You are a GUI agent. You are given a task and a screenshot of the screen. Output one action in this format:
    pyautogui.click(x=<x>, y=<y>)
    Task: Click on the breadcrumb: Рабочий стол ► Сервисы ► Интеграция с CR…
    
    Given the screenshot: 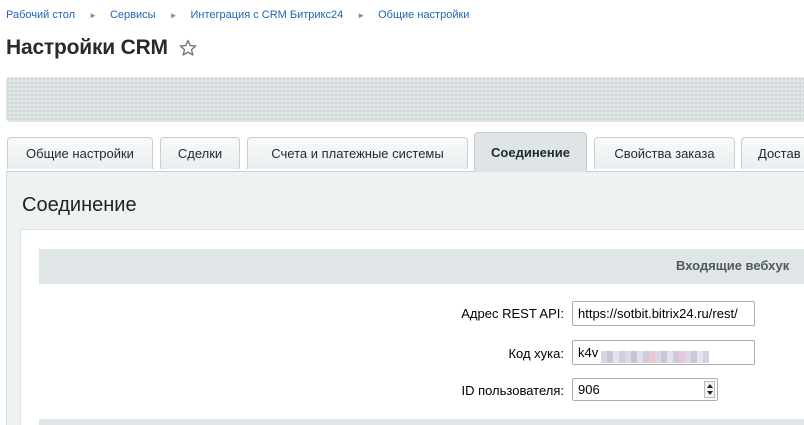 What is the action you would take?
    pyautogui.click(x=237, y=15)
    